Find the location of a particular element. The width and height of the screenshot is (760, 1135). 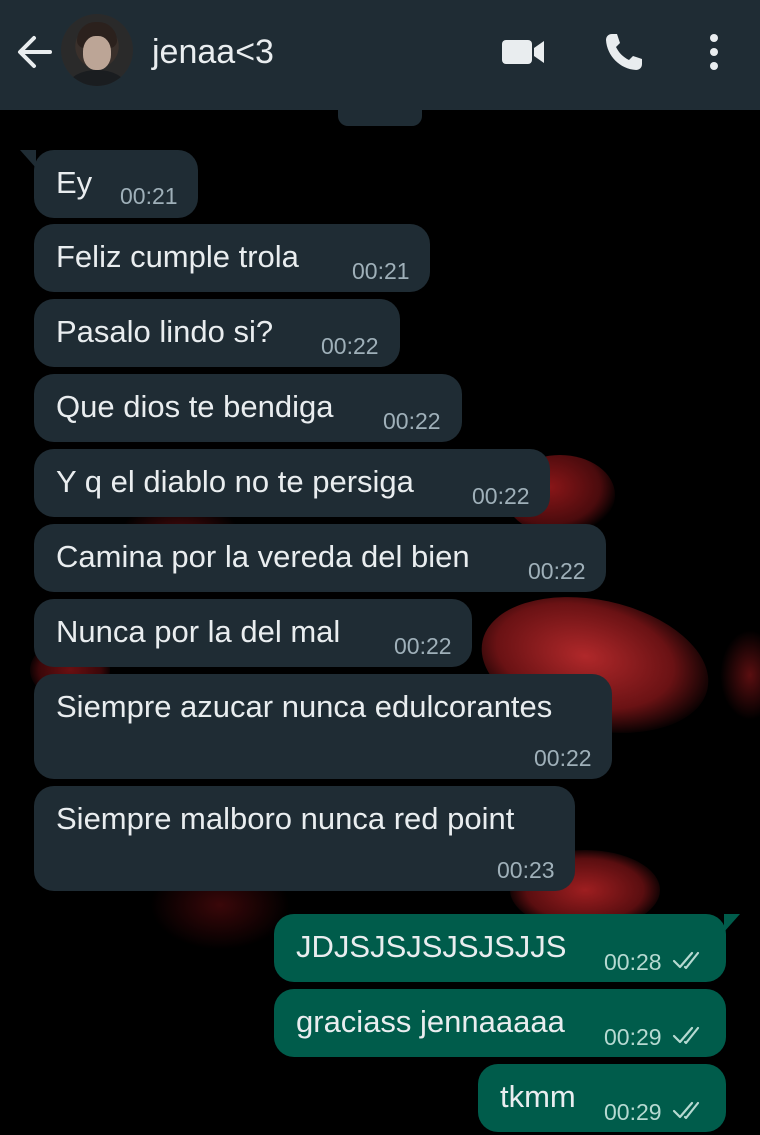

message-bubble: Camina por la vereda del bien 00:22 is located at coordinates (320, 558).